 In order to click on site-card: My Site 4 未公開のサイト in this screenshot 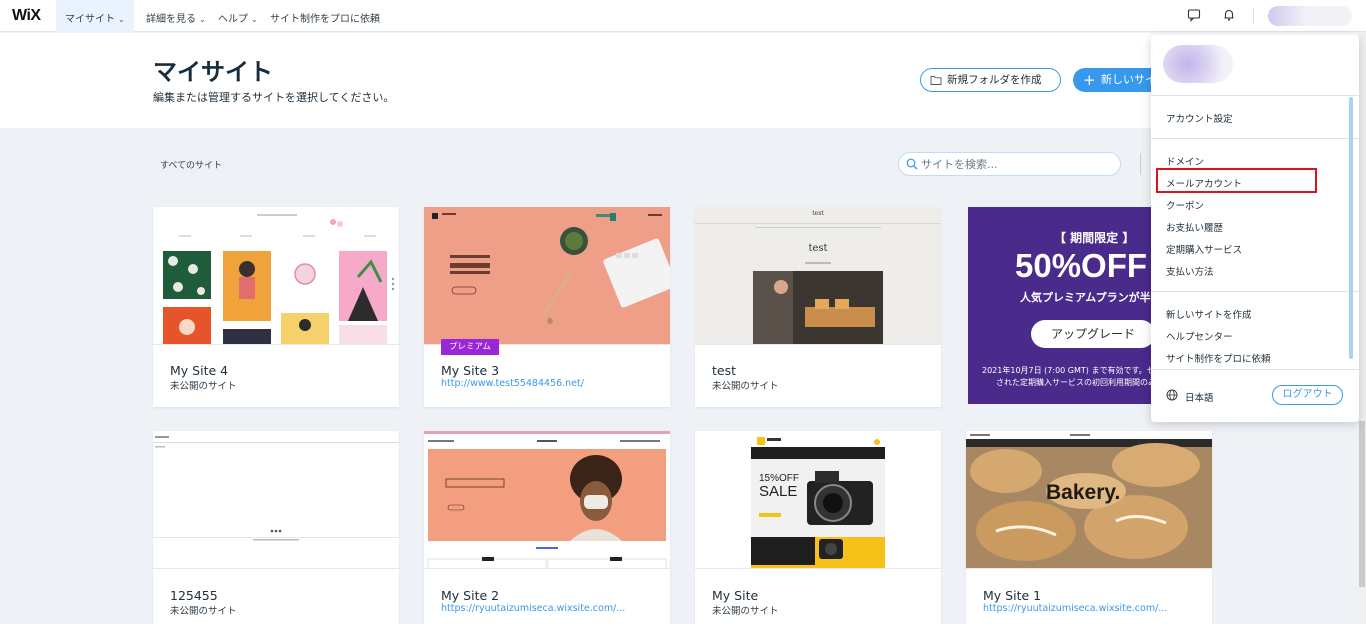, I will do `click(276, 307)`.